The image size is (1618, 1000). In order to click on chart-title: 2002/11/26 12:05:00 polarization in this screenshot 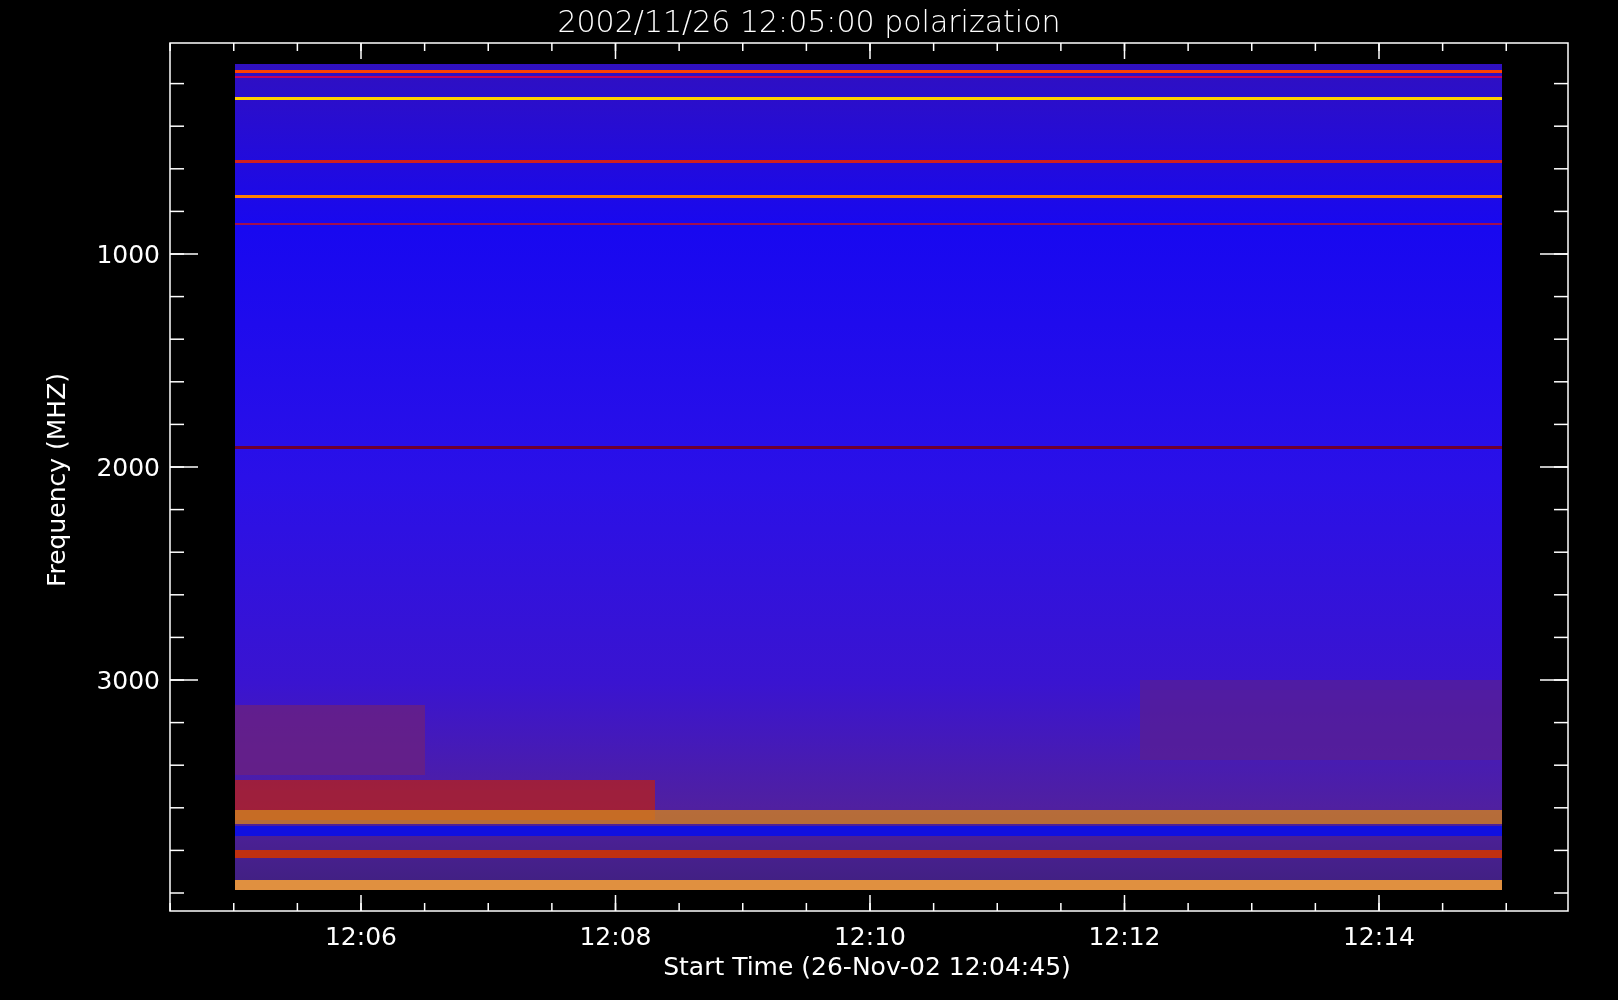, I will do `click(809, 21)`.